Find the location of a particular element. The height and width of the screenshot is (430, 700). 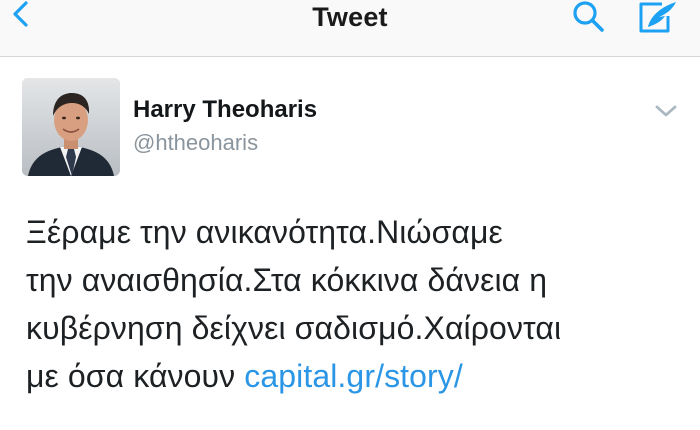

profile-photo is located at coordinates (71, 127).